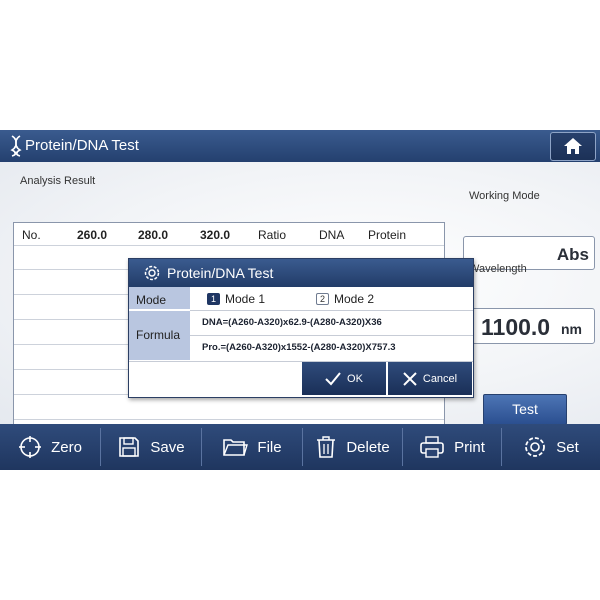 This screenshot has height=600, width=600. I want to click on window-title: Protein/DNA Test, so click(82, 145).